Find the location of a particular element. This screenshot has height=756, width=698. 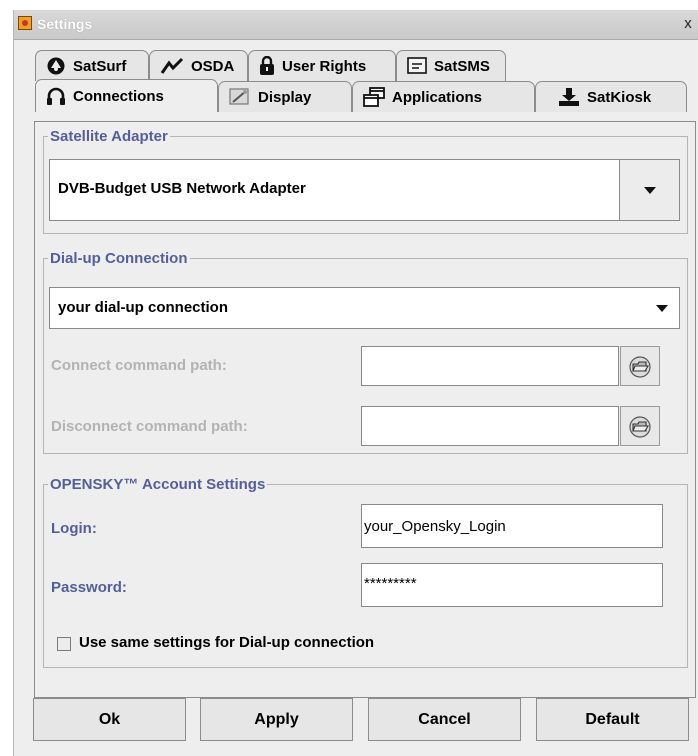

disconnect-command-input is located at coordinates (490, 426).